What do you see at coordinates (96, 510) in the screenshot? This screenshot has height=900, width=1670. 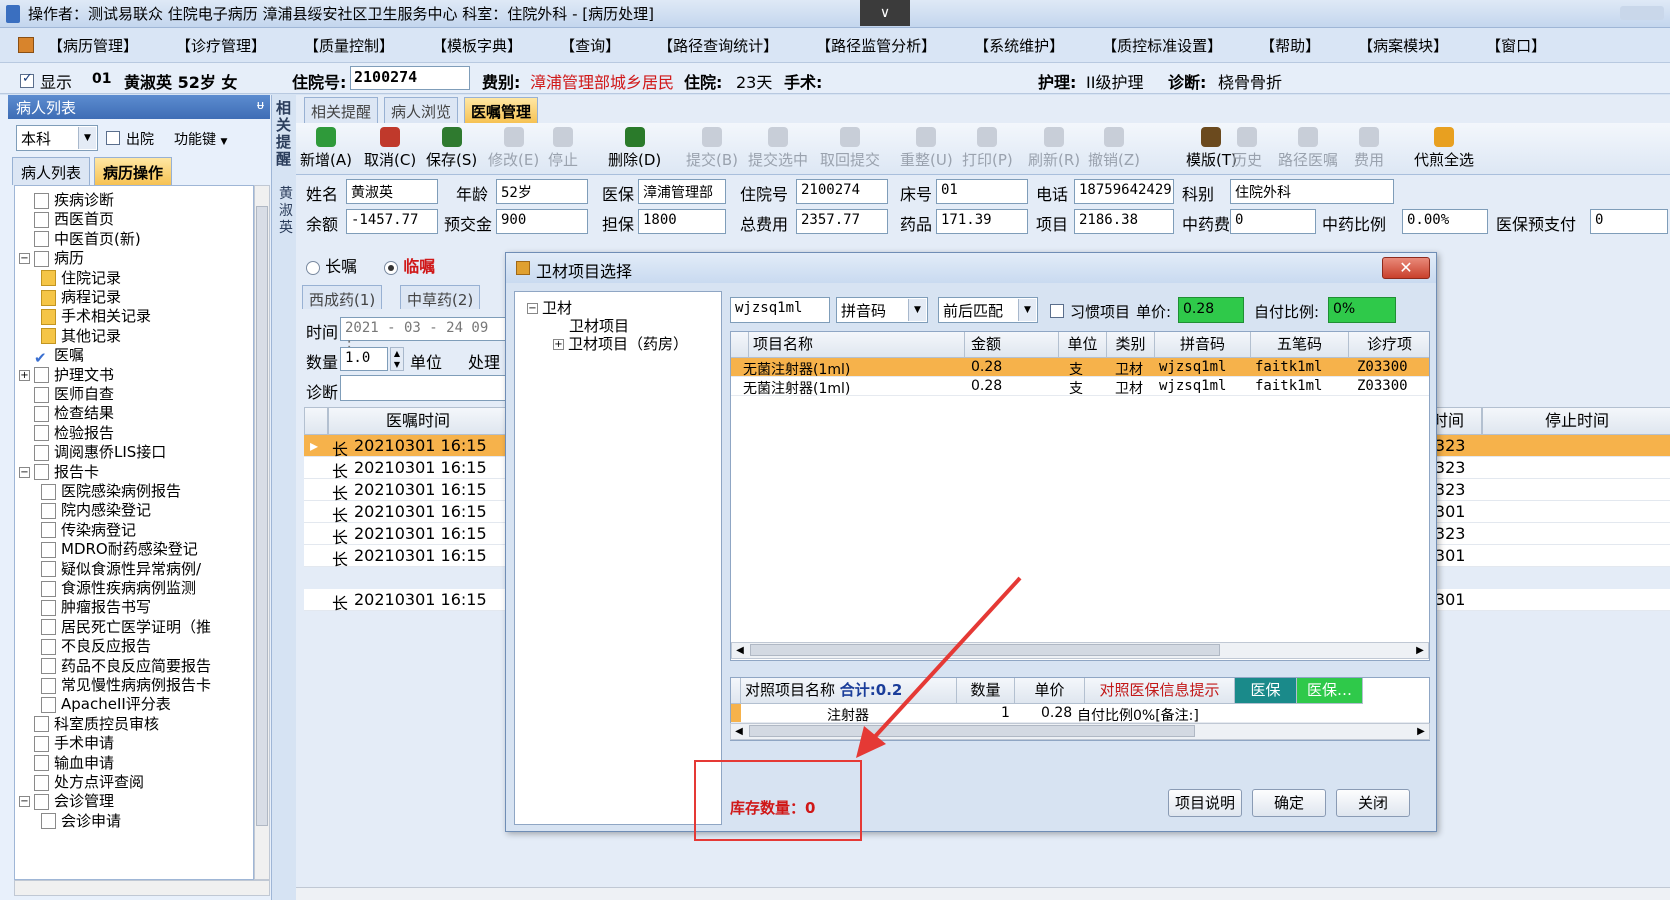 I see `tree-item: 院内感染登记` at bounding box center [96, 510].